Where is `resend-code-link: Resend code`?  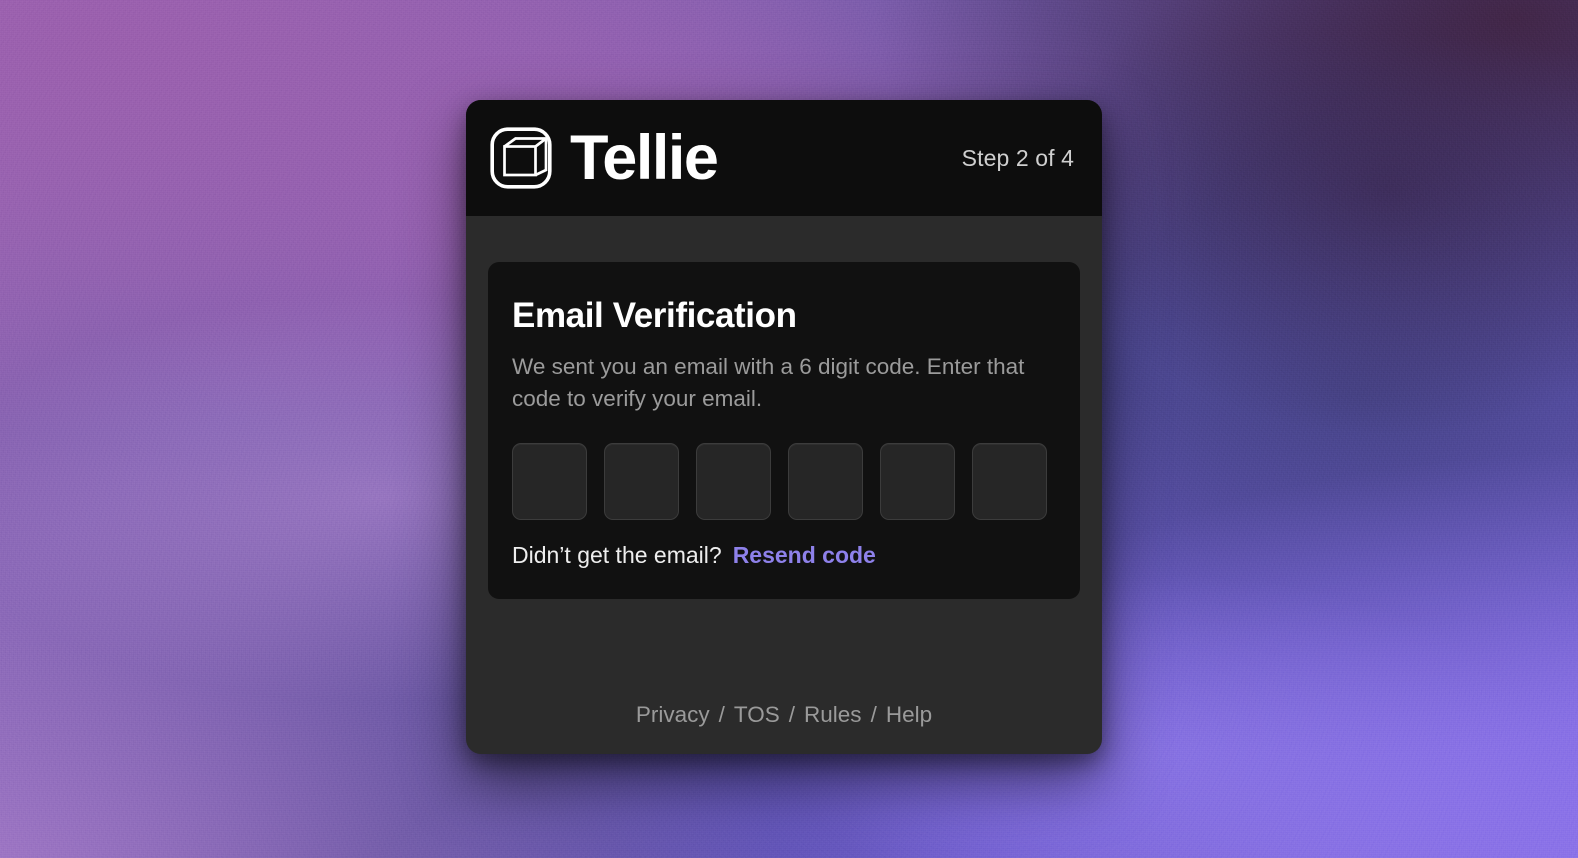 resend-code-link: Resend code is located at coordinates (804, 555).